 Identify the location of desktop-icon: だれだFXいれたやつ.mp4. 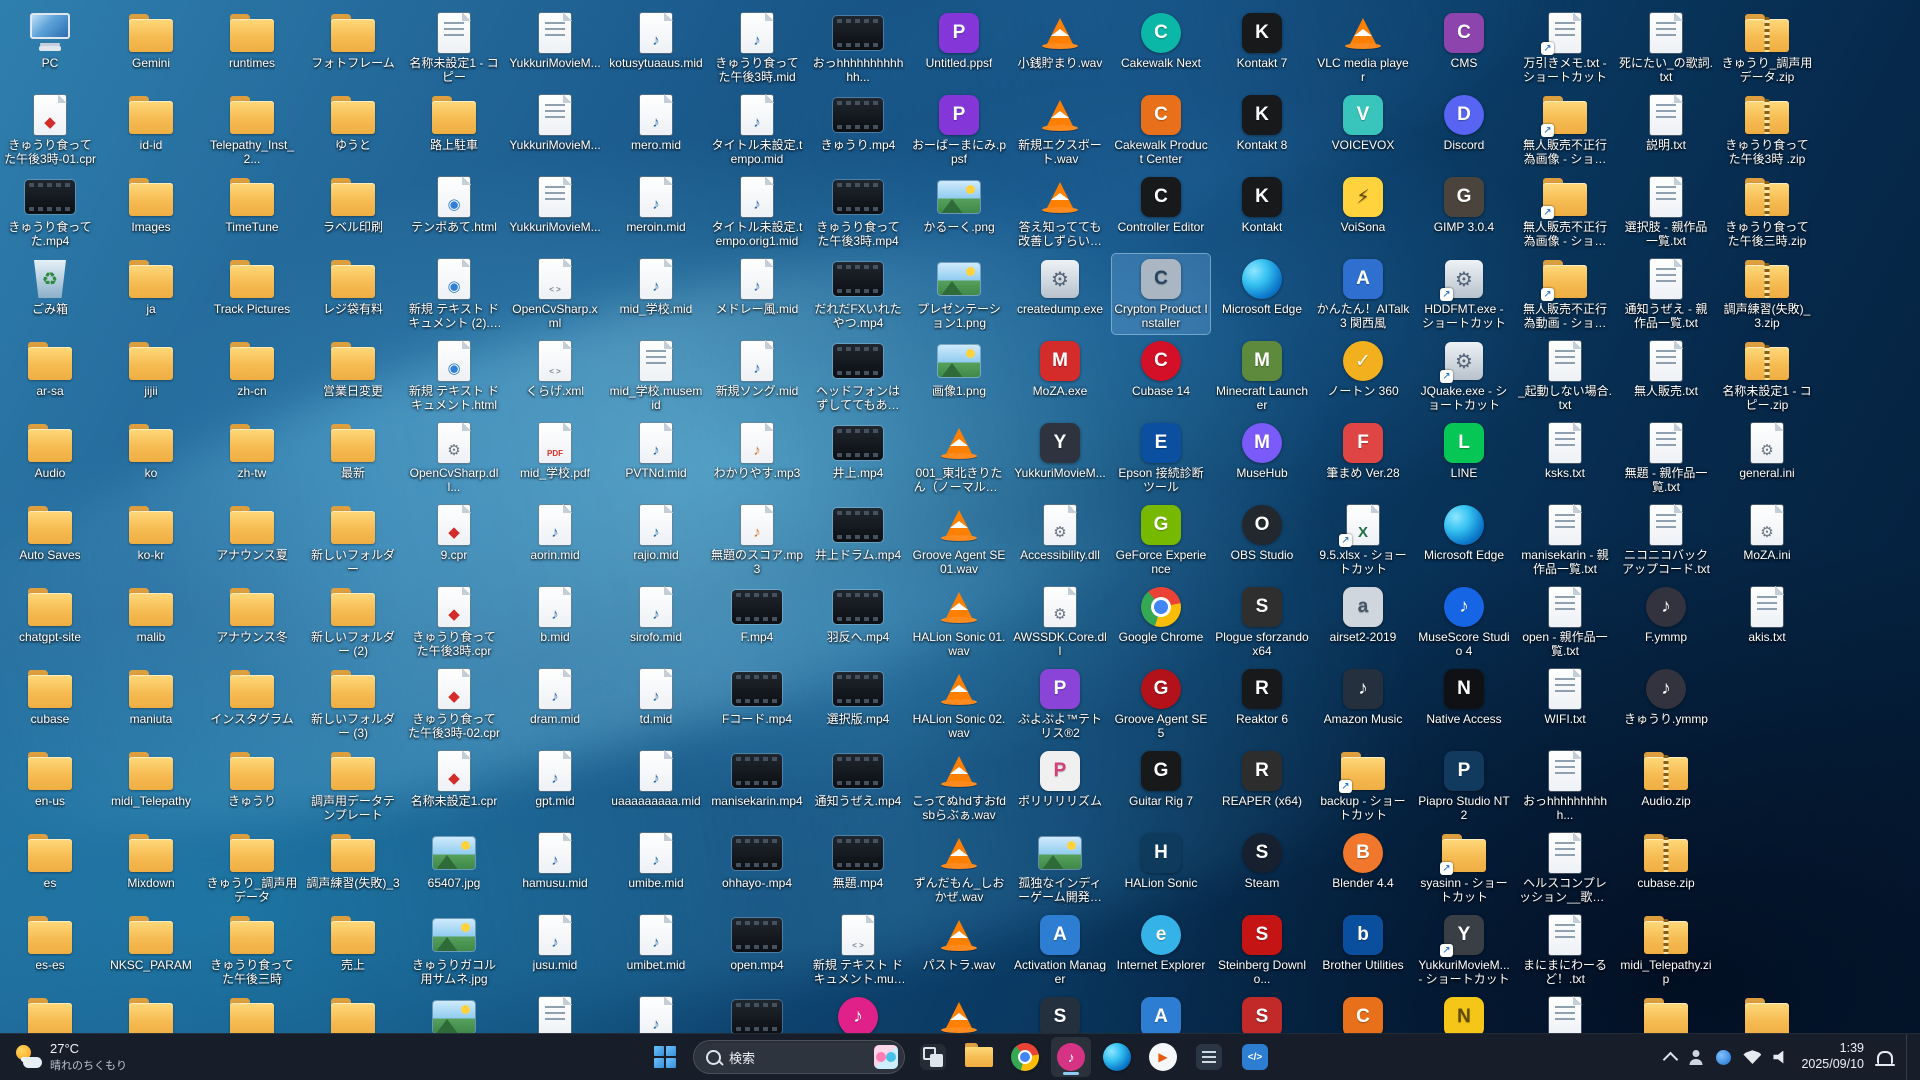
(858, 294).